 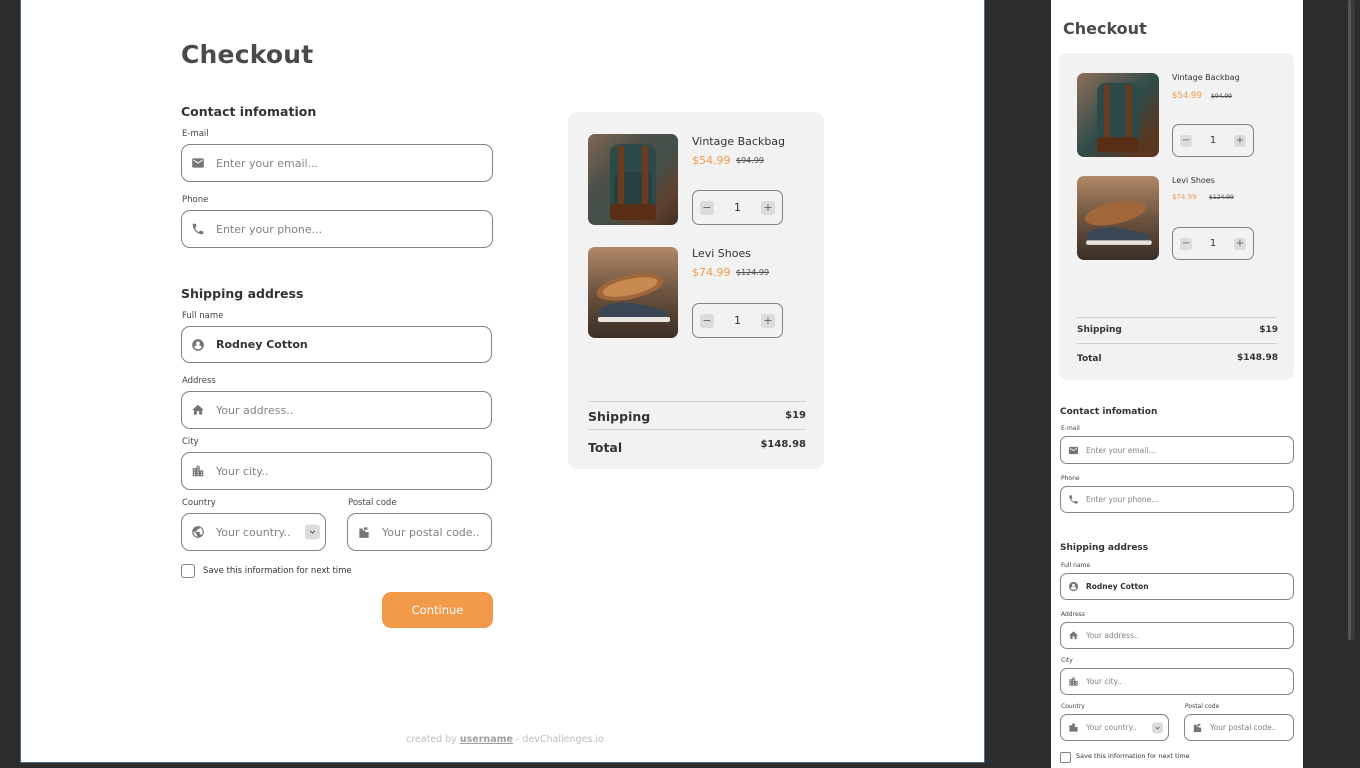 I want to click on save-info-checkbox, so click(x=188, y=571).